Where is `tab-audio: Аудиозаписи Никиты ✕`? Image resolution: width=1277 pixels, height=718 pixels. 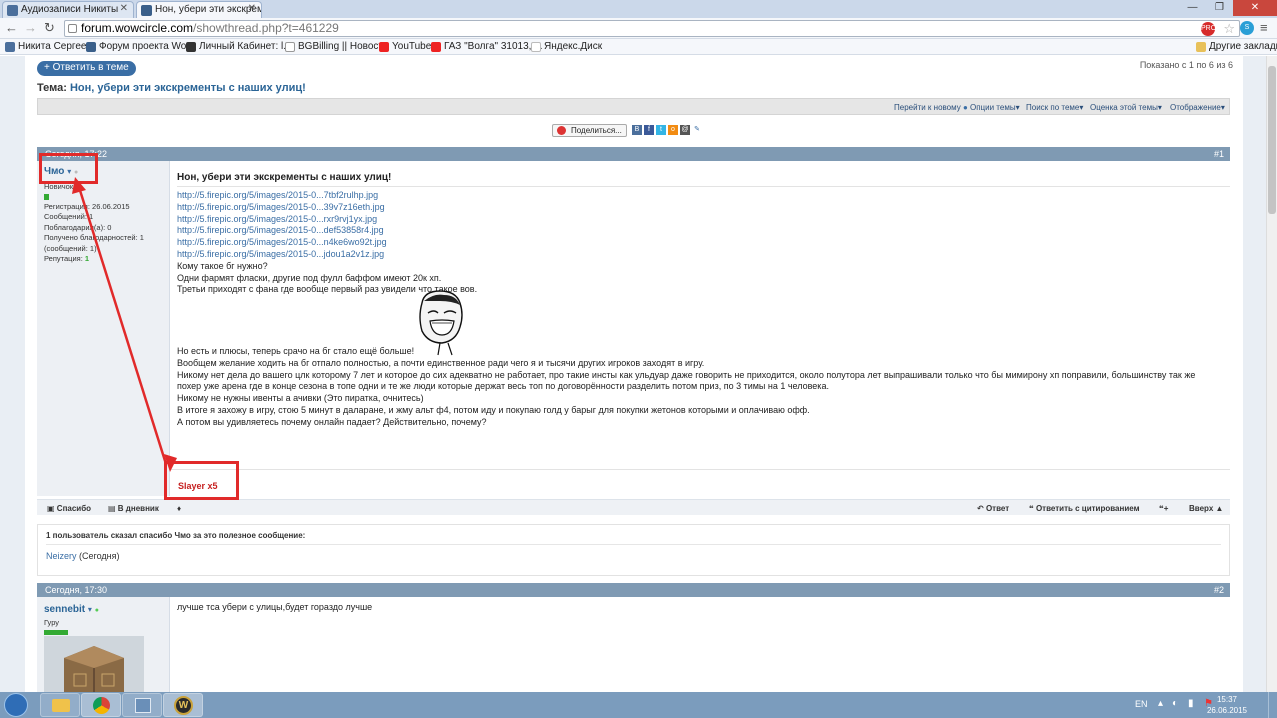
tab-audio: Аудиозаписи Никиты ✕ is located at coordinates (68, 9).